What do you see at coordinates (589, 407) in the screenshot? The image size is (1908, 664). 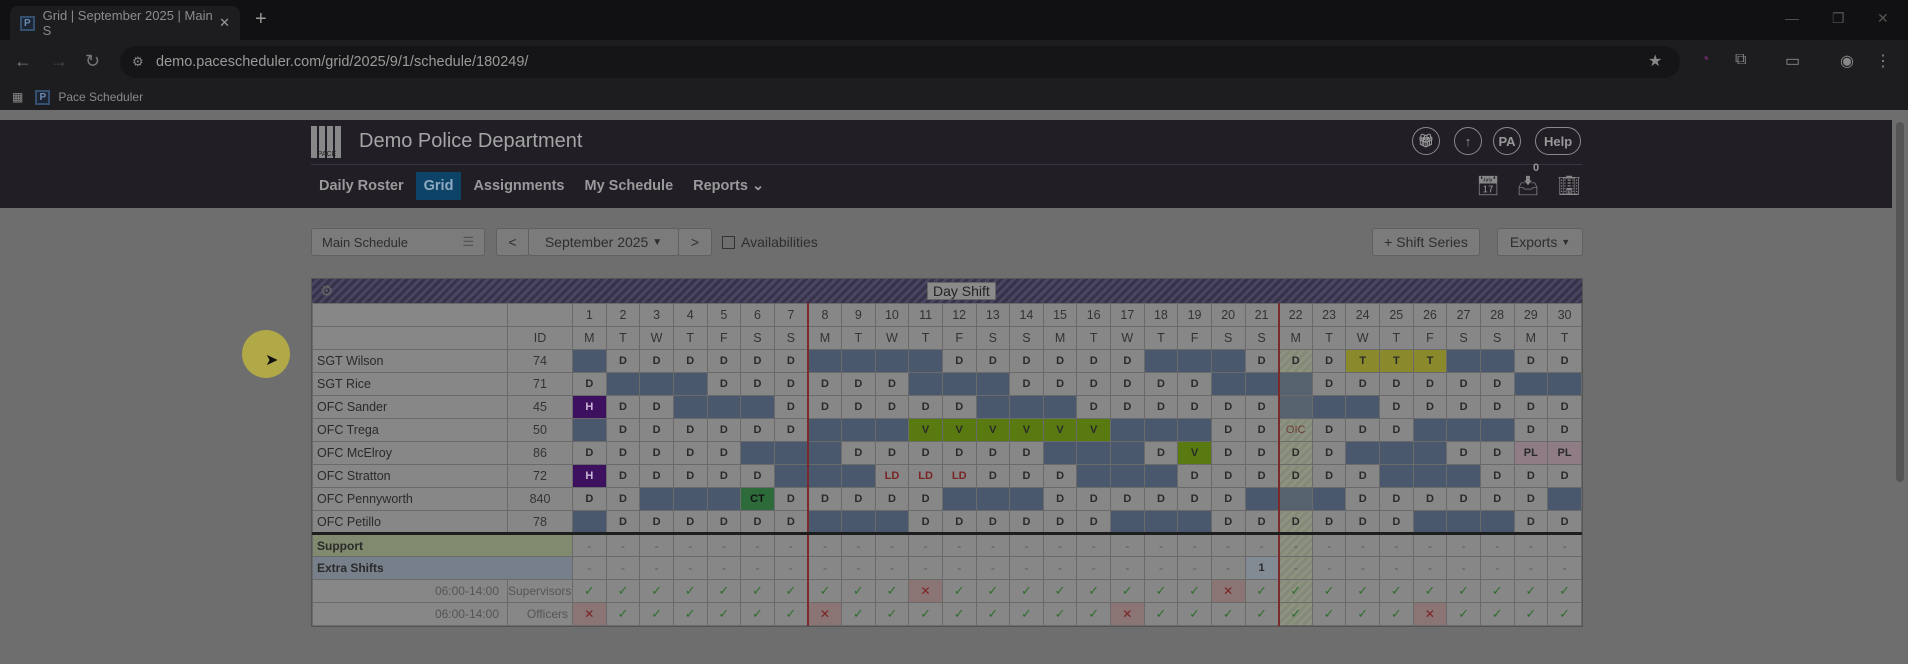 I see `shift-cell: H` at bounding box center [589, 407].